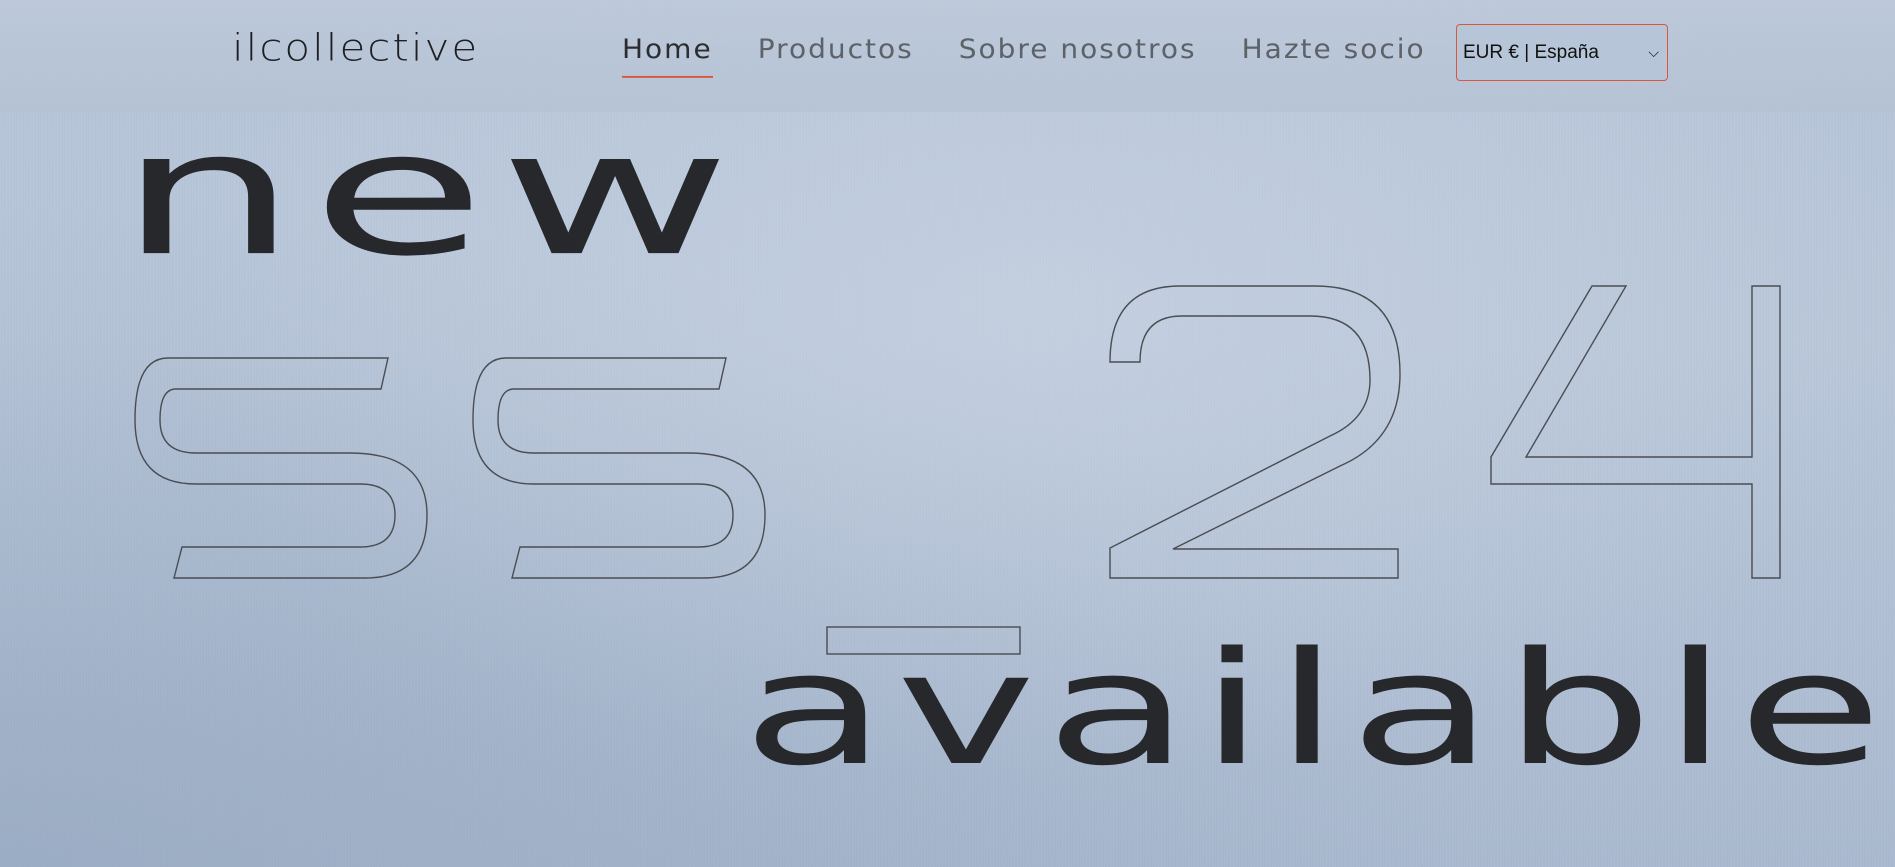 This screenshot has height=867, width=1895. Describe the element at coordinates (1317, 709) in the screenshot. I see `hero-word-available: available` at that location.